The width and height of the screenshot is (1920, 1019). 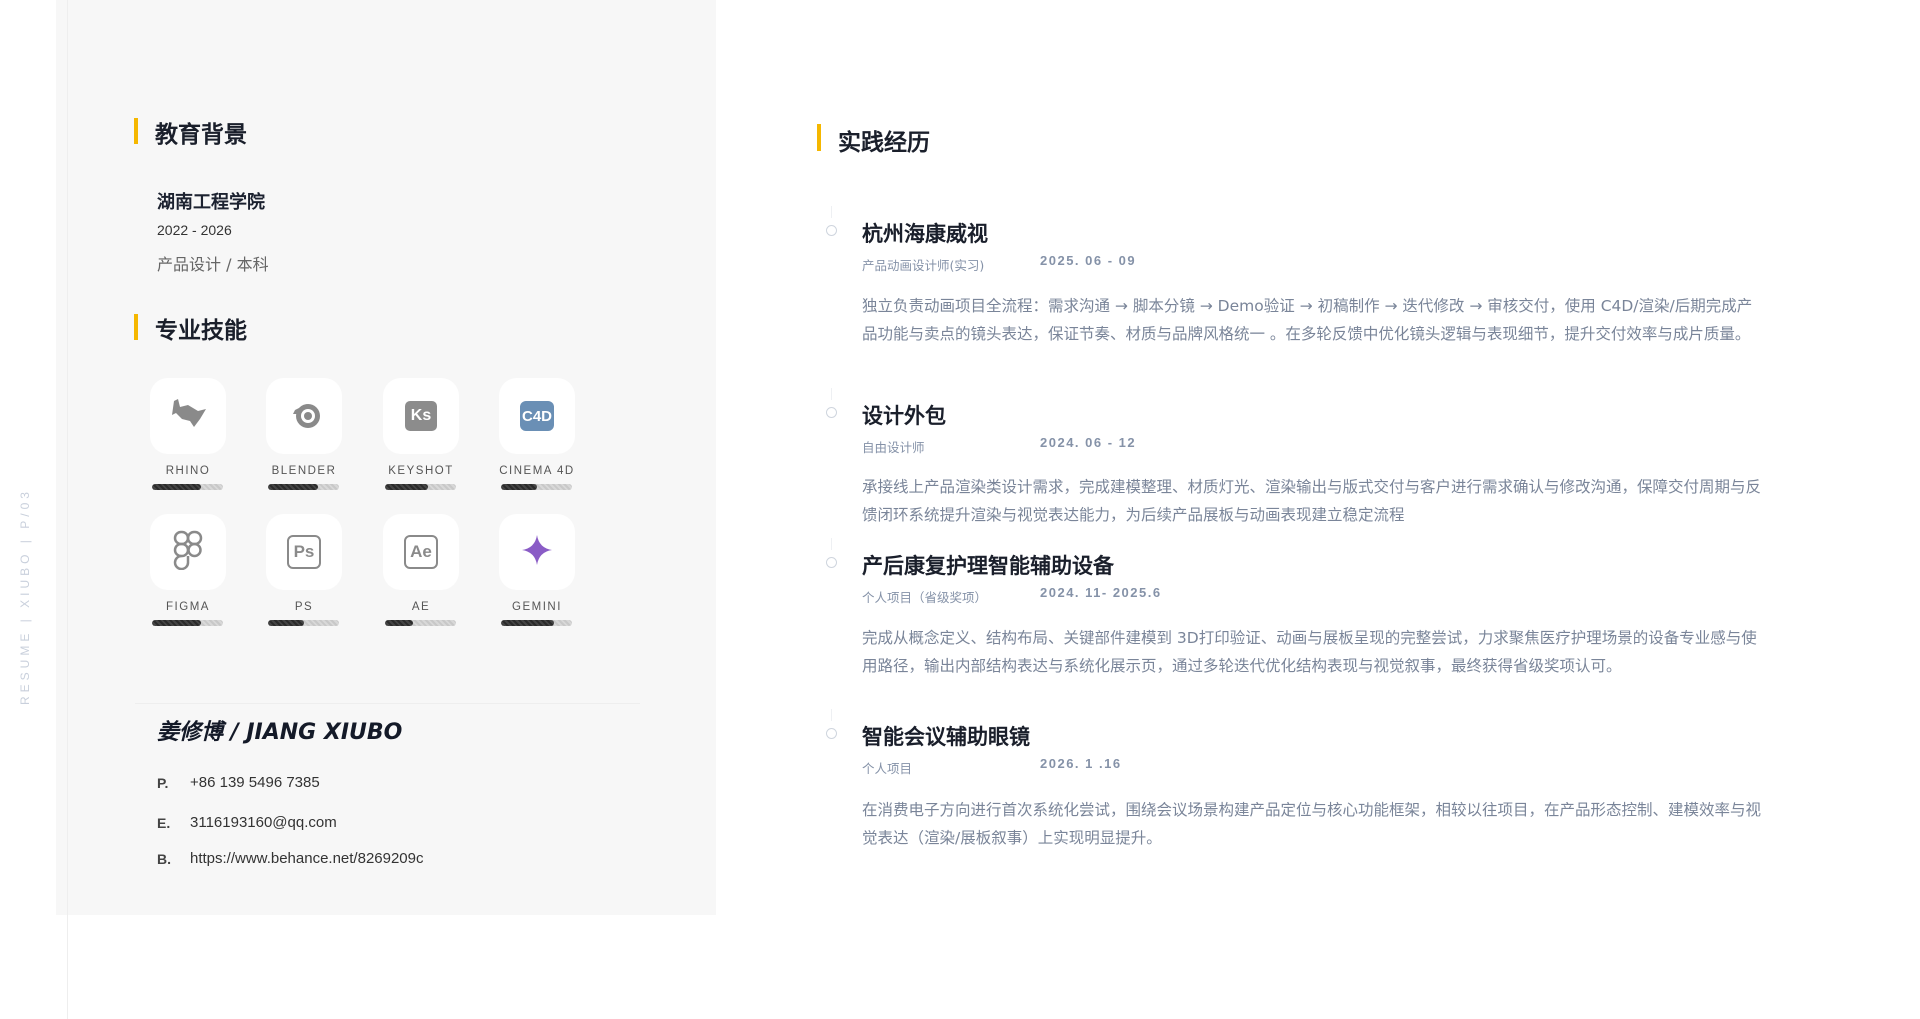 What do you see at coordinates (887, 768) in the screenshot?
I see `experience-role: 个人项目` at bounding box center [887, 768].